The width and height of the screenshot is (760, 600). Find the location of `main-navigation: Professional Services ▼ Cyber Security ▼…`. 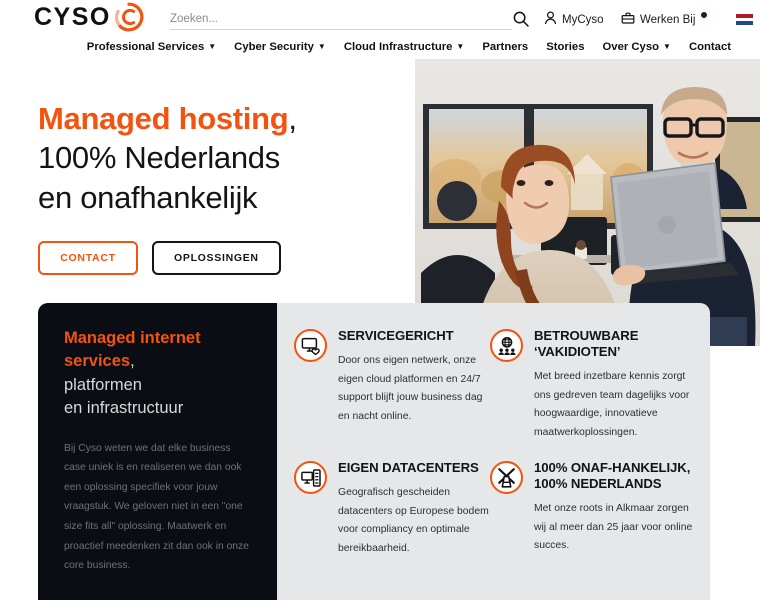

main-navigation: Professional Services ▼ Cyber Security ▼… is located at coordinates (380, 46).